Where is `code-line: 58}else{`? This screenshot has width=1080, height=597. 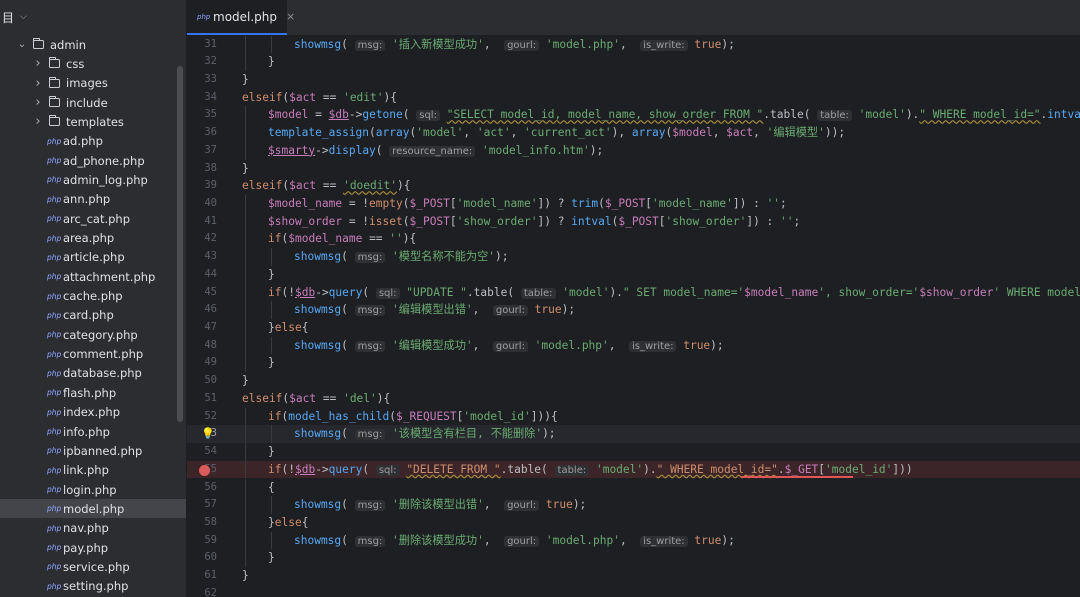 code-line: 58}else{ is located at coordinates (633, 522).